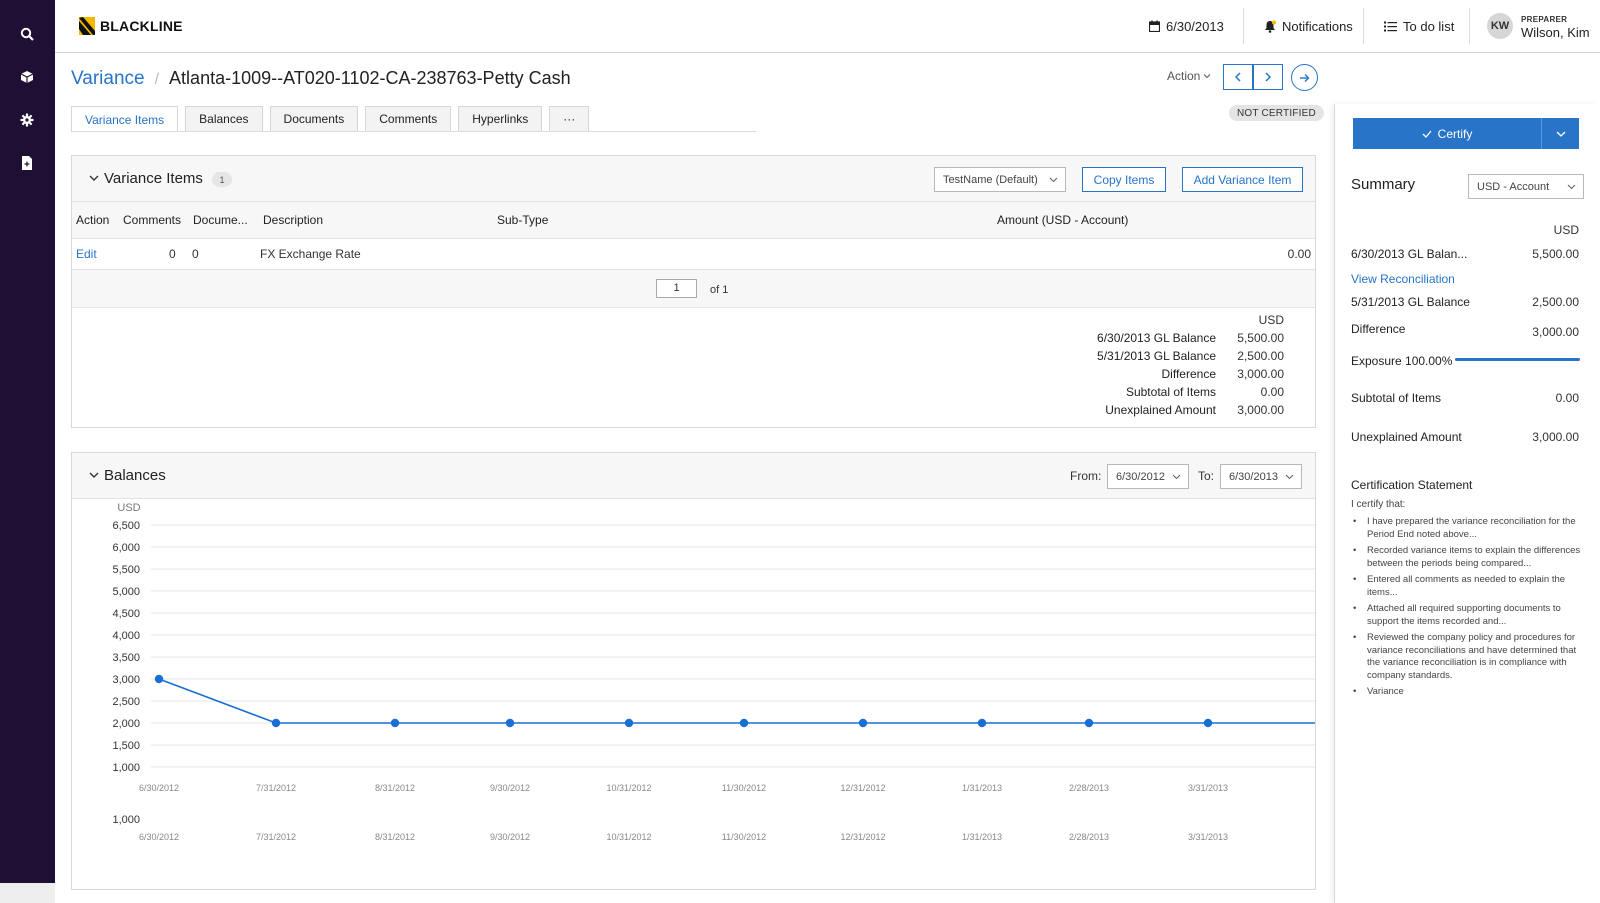 The width and height of the screenshot is (1600, 903). I want to click on y-tick-label: 5,500, so click(126, 570).